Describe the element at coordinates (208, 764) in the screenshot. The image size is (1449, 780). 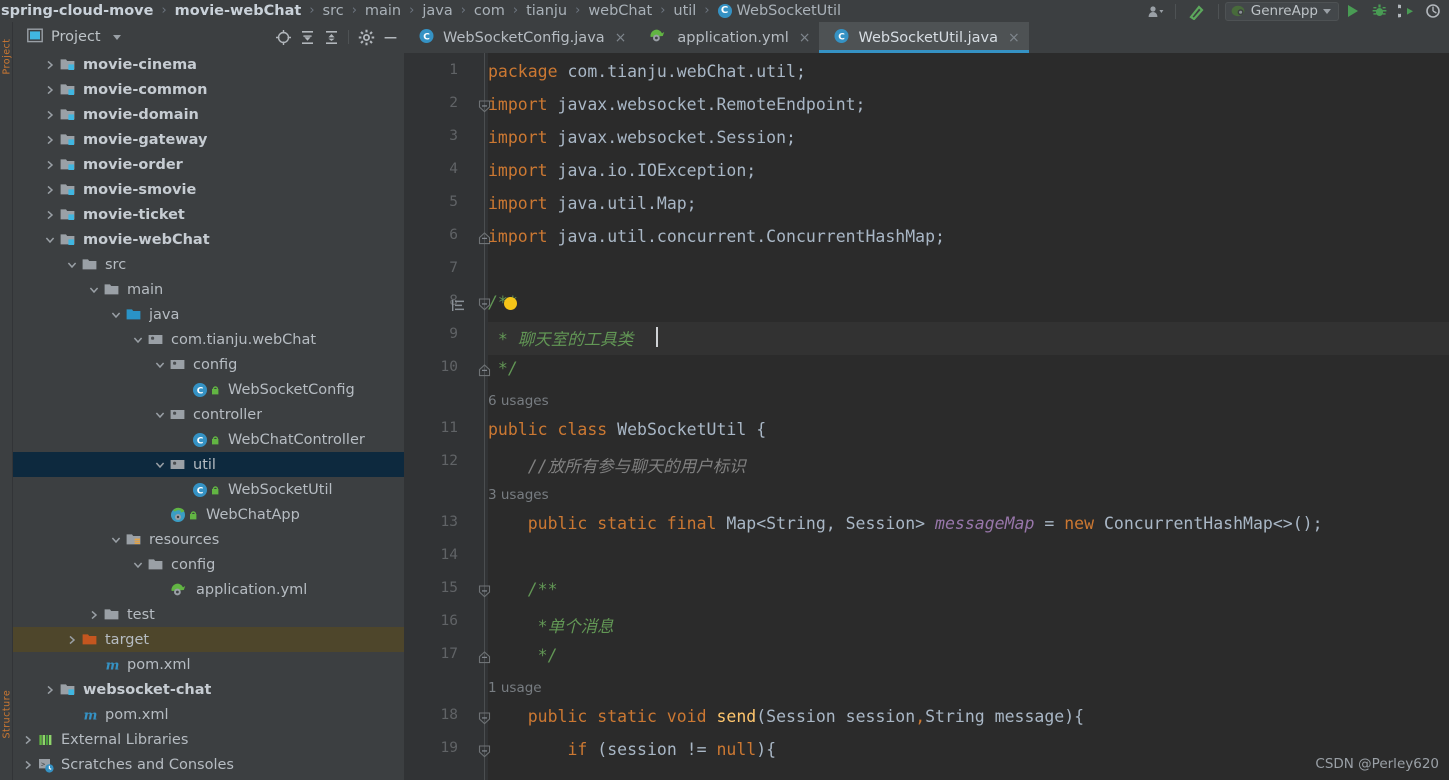
I see `tree-row-scratches-and-consoles: >_ Scratches and Consoles` at that location.